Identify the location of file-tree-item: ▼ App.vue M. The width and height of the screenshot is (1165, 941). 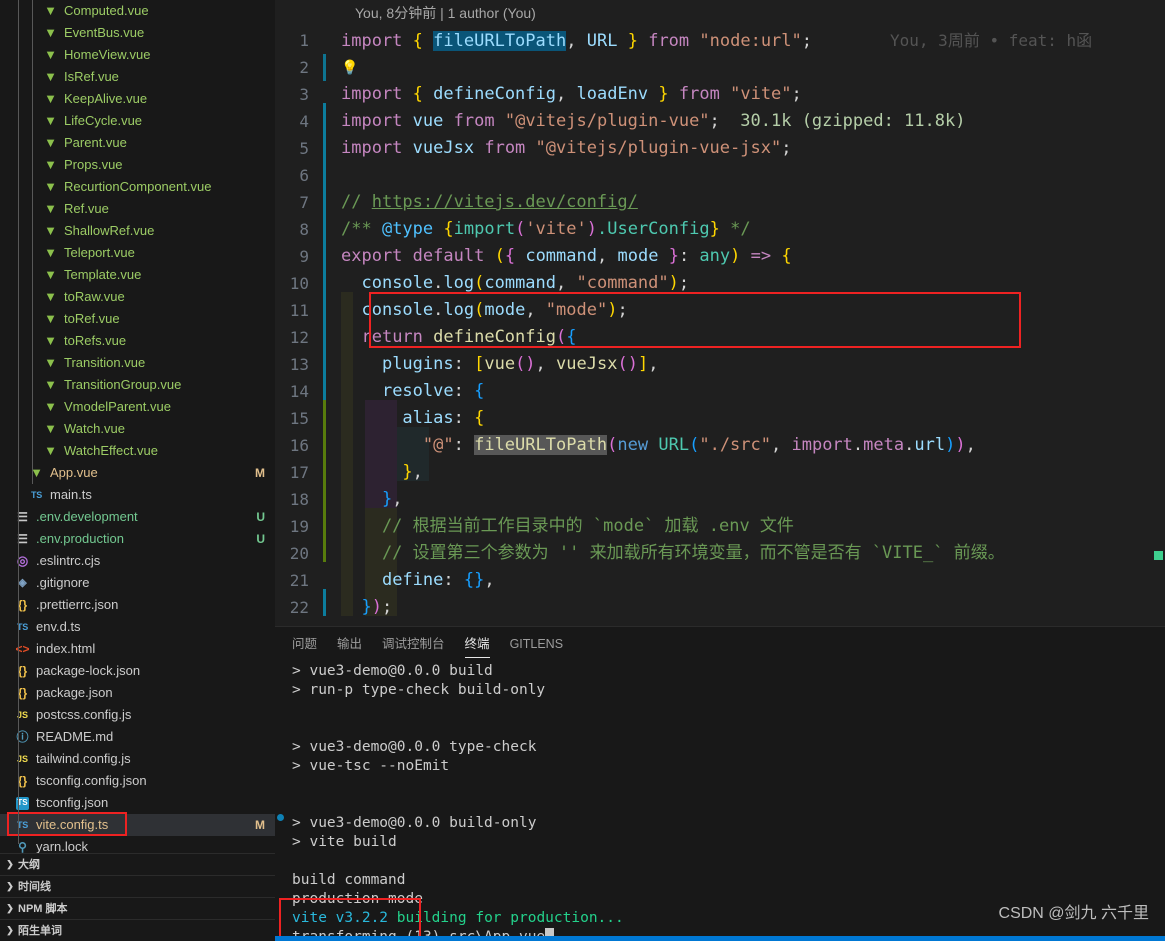
(137, 473).